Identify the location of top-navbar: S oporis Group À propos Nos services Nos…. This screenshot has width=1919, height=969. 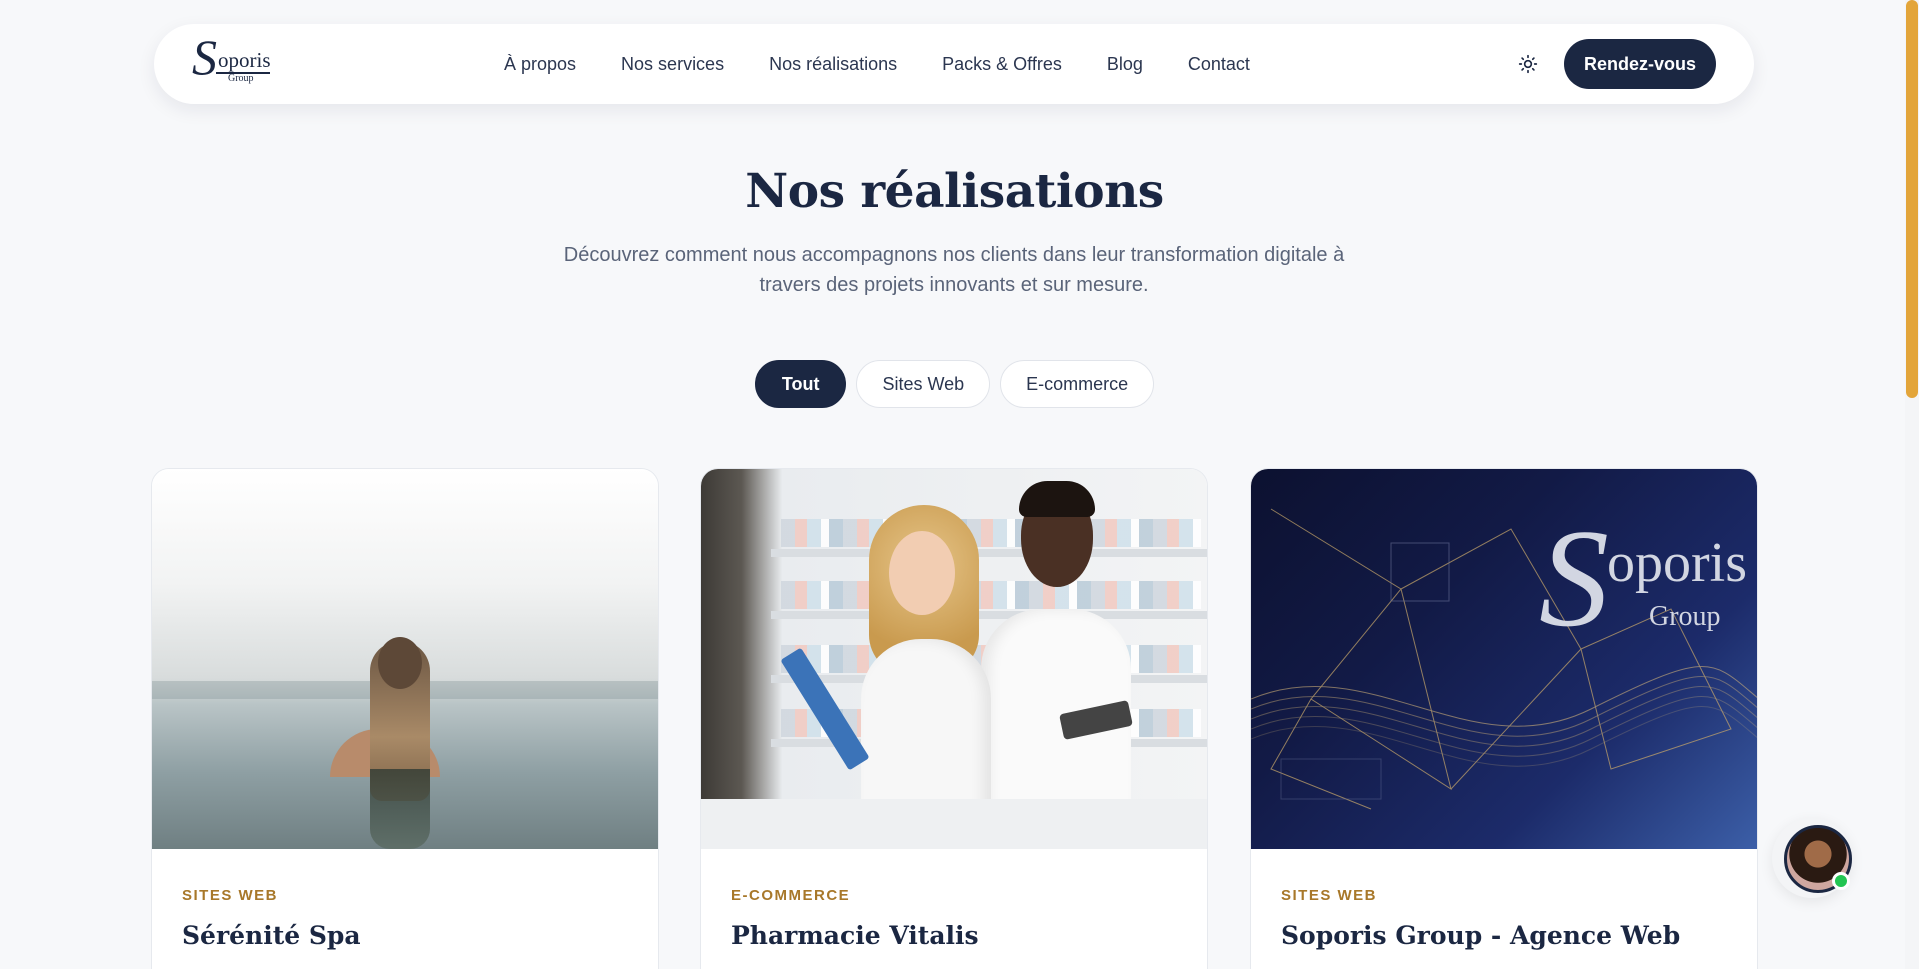
(954, 64).